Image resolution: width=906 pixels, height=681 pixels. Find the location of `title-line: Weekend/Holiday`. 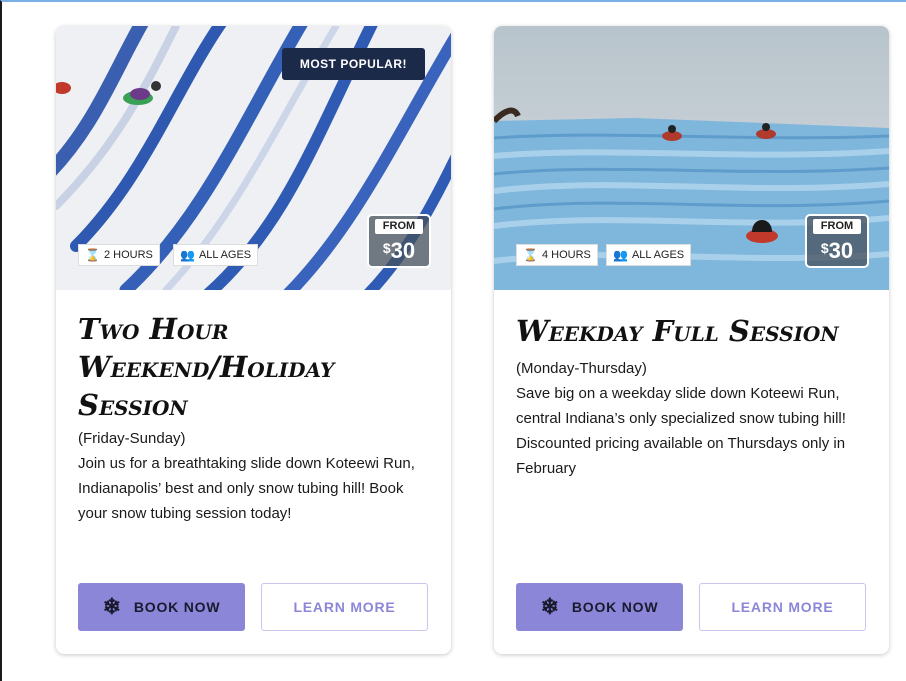

title-line: Weekend/Holiday is located at coordinates (206, 367).